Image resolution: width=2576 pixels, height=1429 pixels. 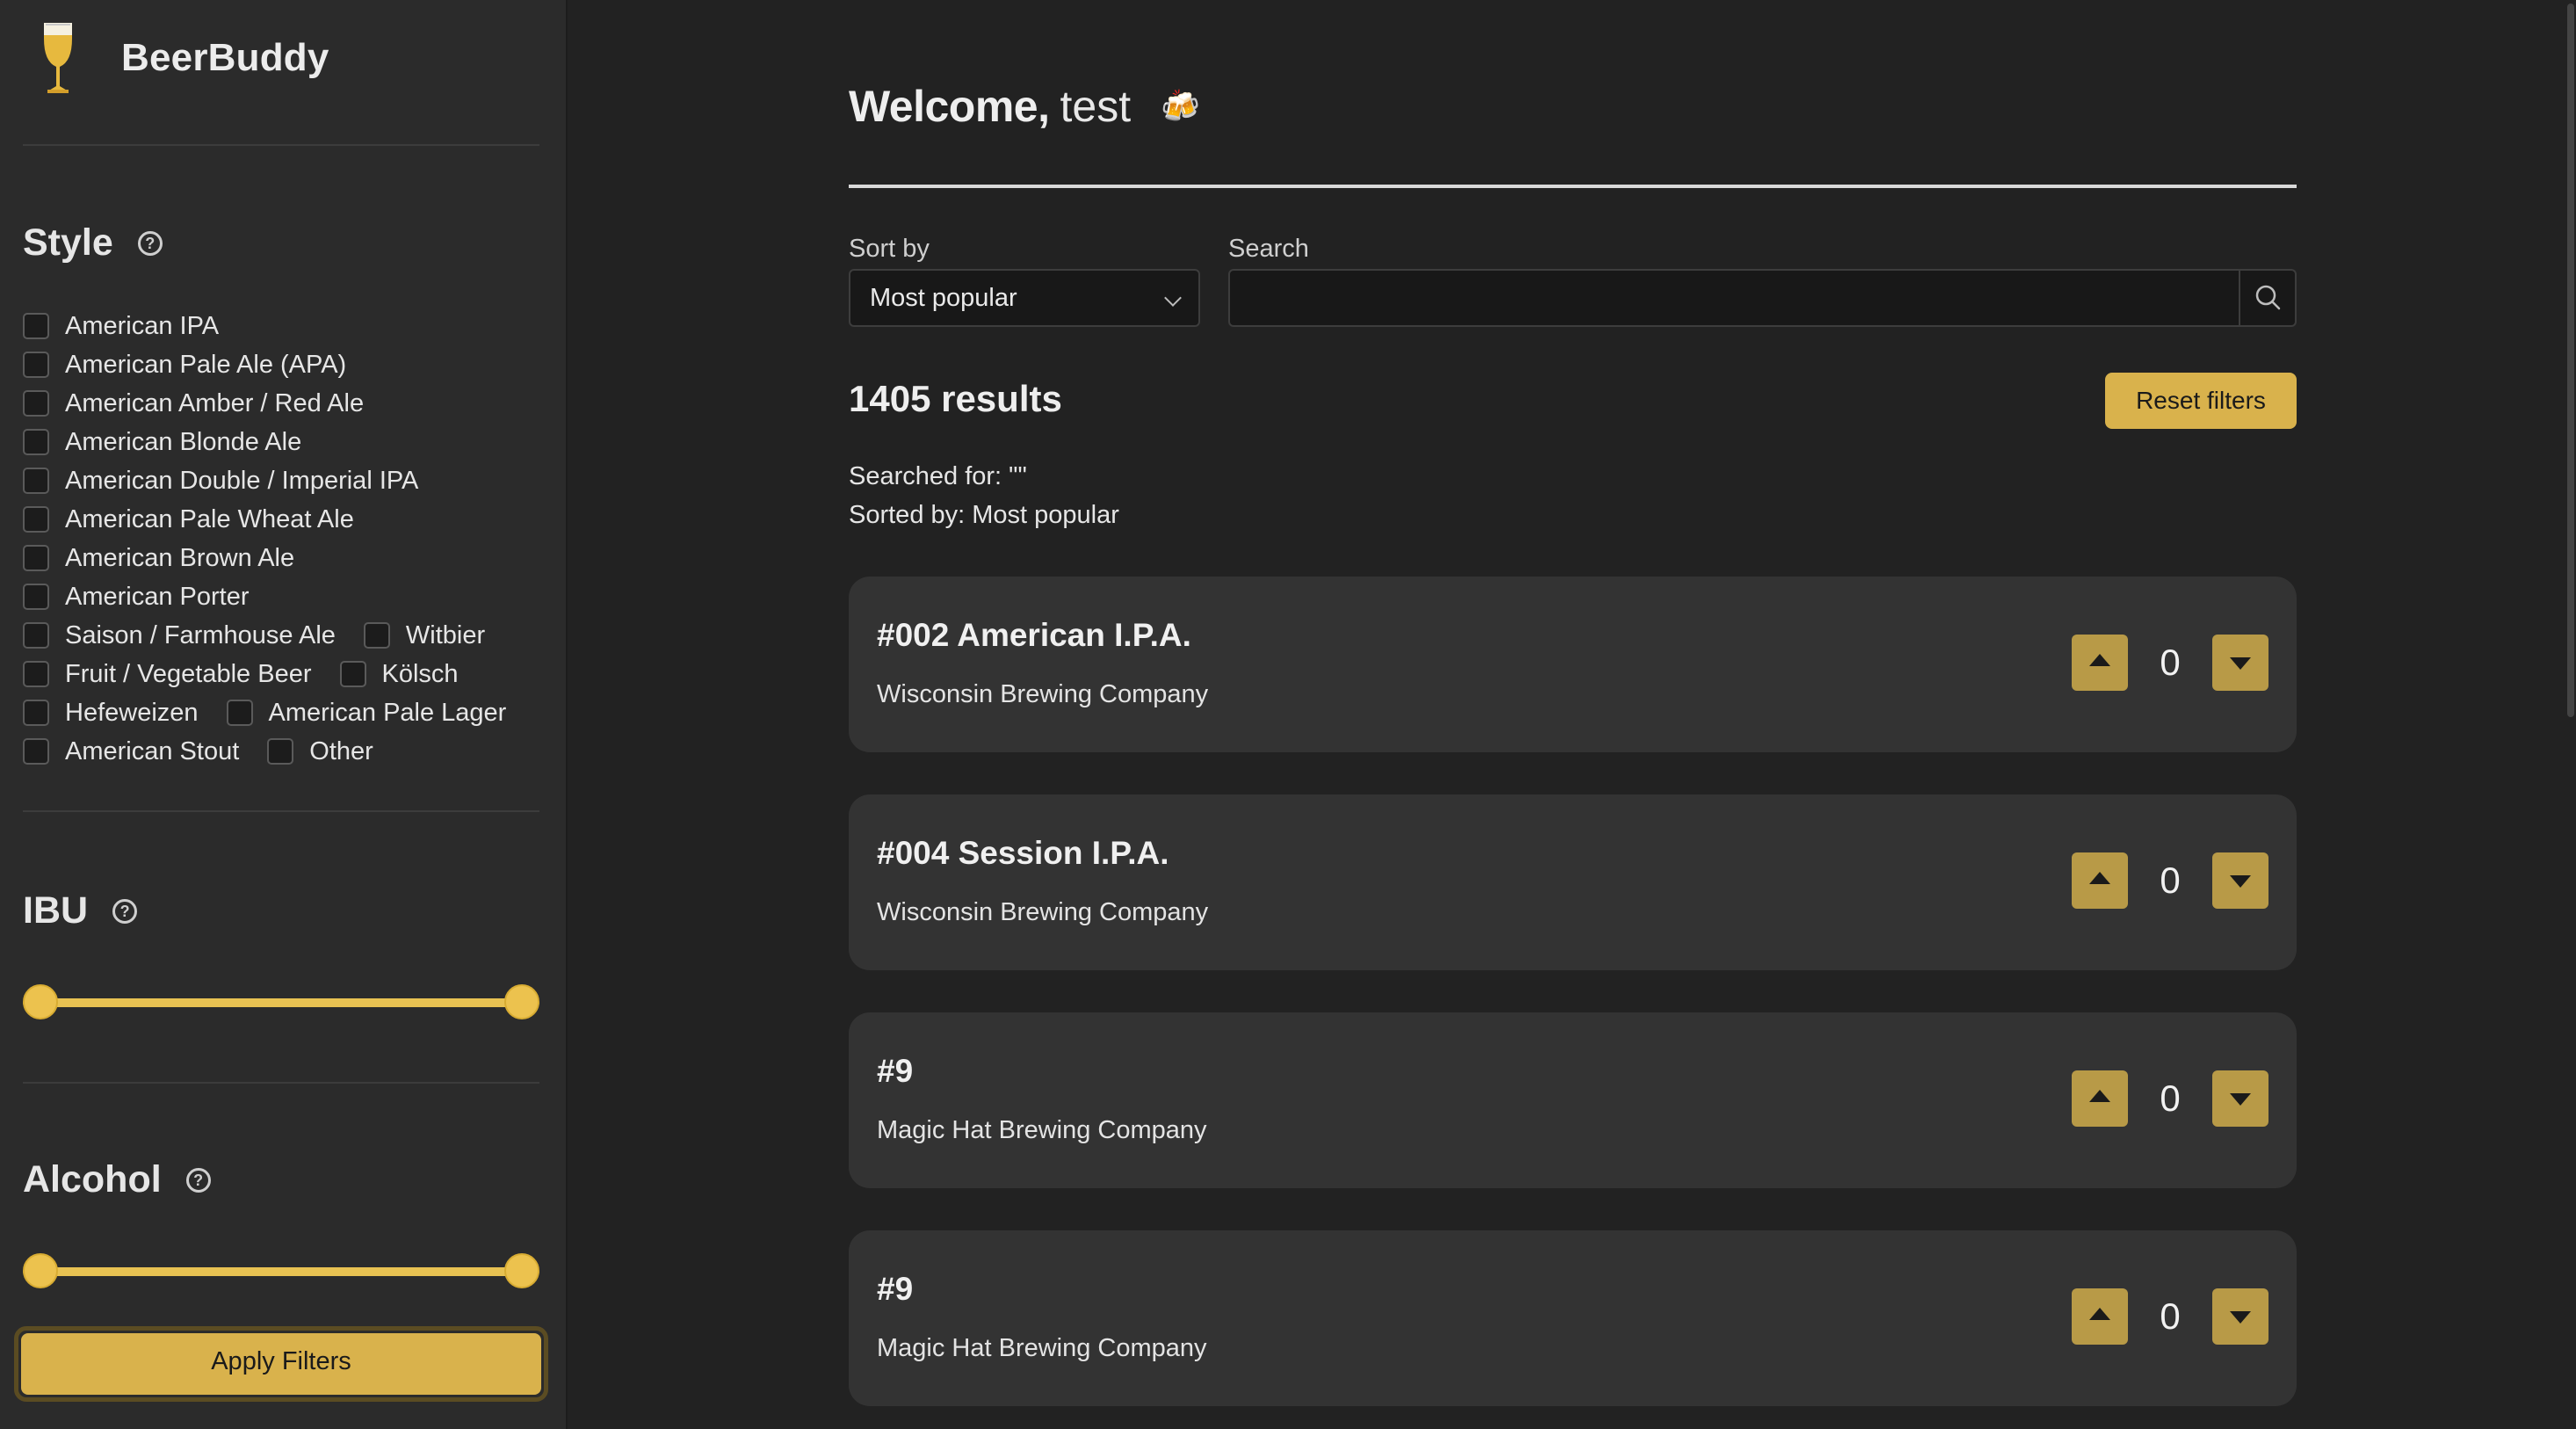 What do you see at coordinates (424, 635) in the screenshot?
I see `style-checkbox-item: Witbier` at bounding box center [424, 635].